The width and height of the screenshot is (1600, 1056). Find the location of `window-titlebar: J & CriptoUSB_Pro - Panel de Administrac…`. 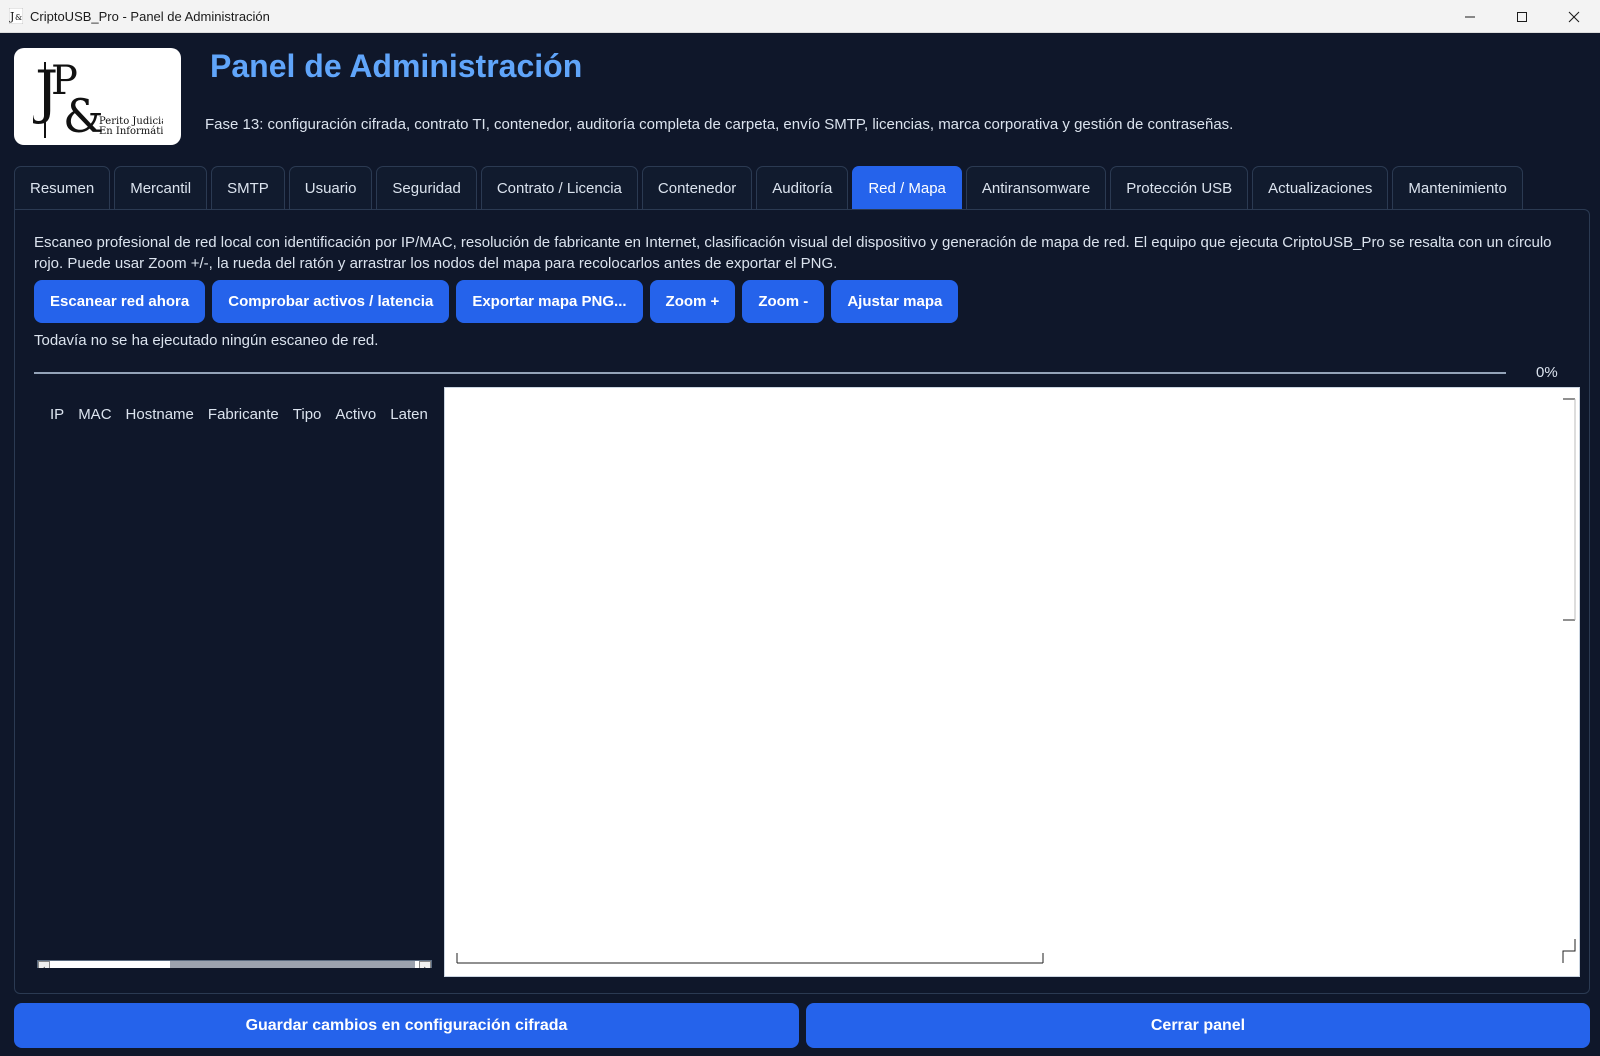

window-titlebar: J & CriptoUSB_Pro - Panel de Administrac… is located at coordinates (800, 16).